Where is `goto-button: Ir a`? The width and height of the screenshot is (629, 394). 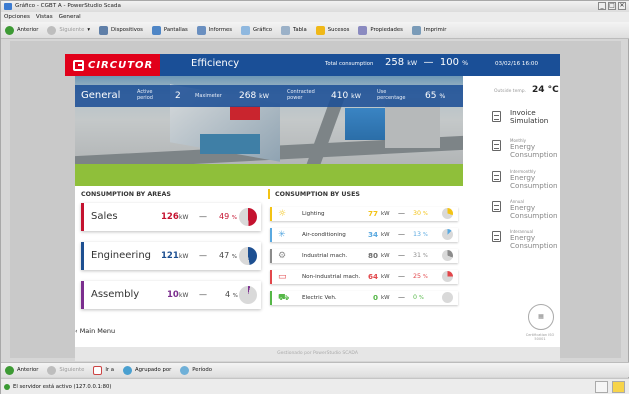 goto-button: Ir a is located at coordinates (103, 370).